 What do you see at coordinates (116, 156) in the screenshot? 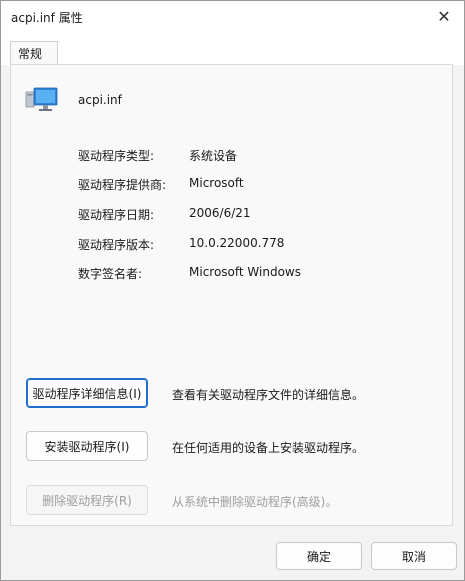
I see `driver-type-label: 驱动程序类型:` at bounding box center [116, 156].